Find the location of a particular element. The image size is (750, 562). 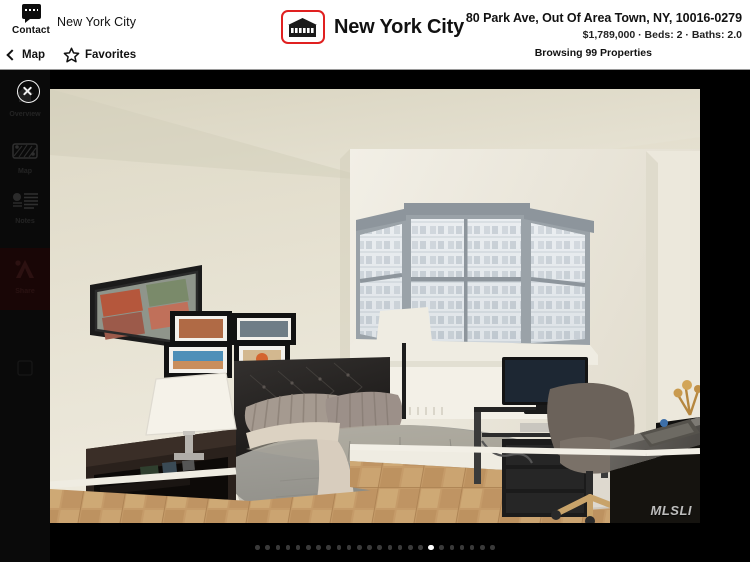

pager-dot-active is located at coordinates (431, 547).